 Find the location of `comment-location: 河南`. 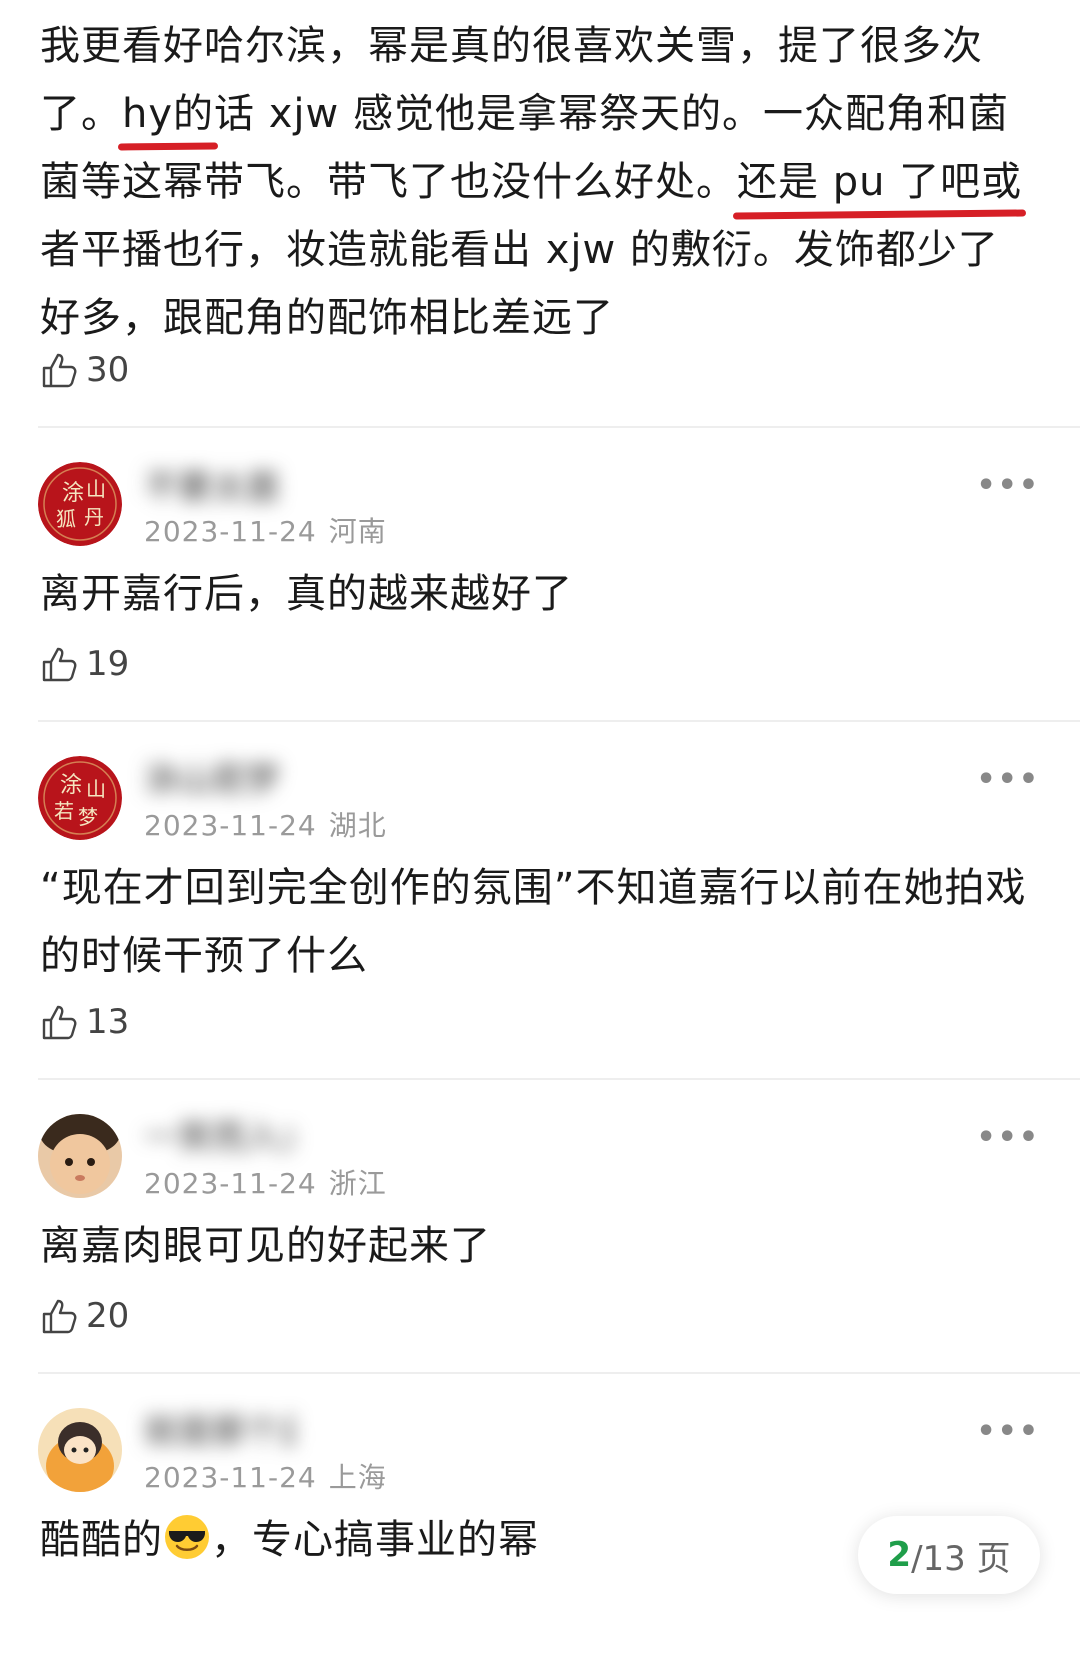

comment-location: 河南 is located at coordinates (357, 531).